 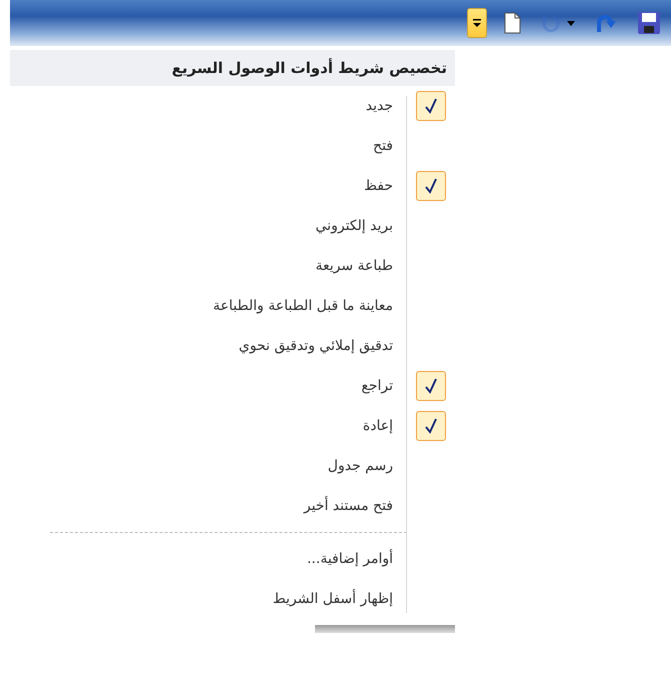 What do you see at coordinates (361, 266) in the screenshot?
I see `menu-item: طباعة سريعة` at bounding box center [361, 266].